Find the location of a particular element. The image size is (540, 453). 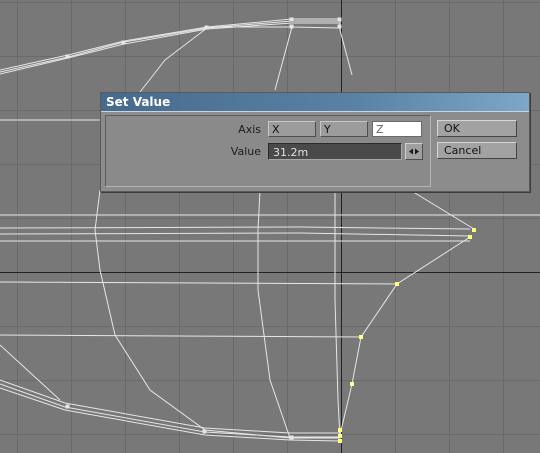

axis-y-button: Y is located at coordinates (344, 129).